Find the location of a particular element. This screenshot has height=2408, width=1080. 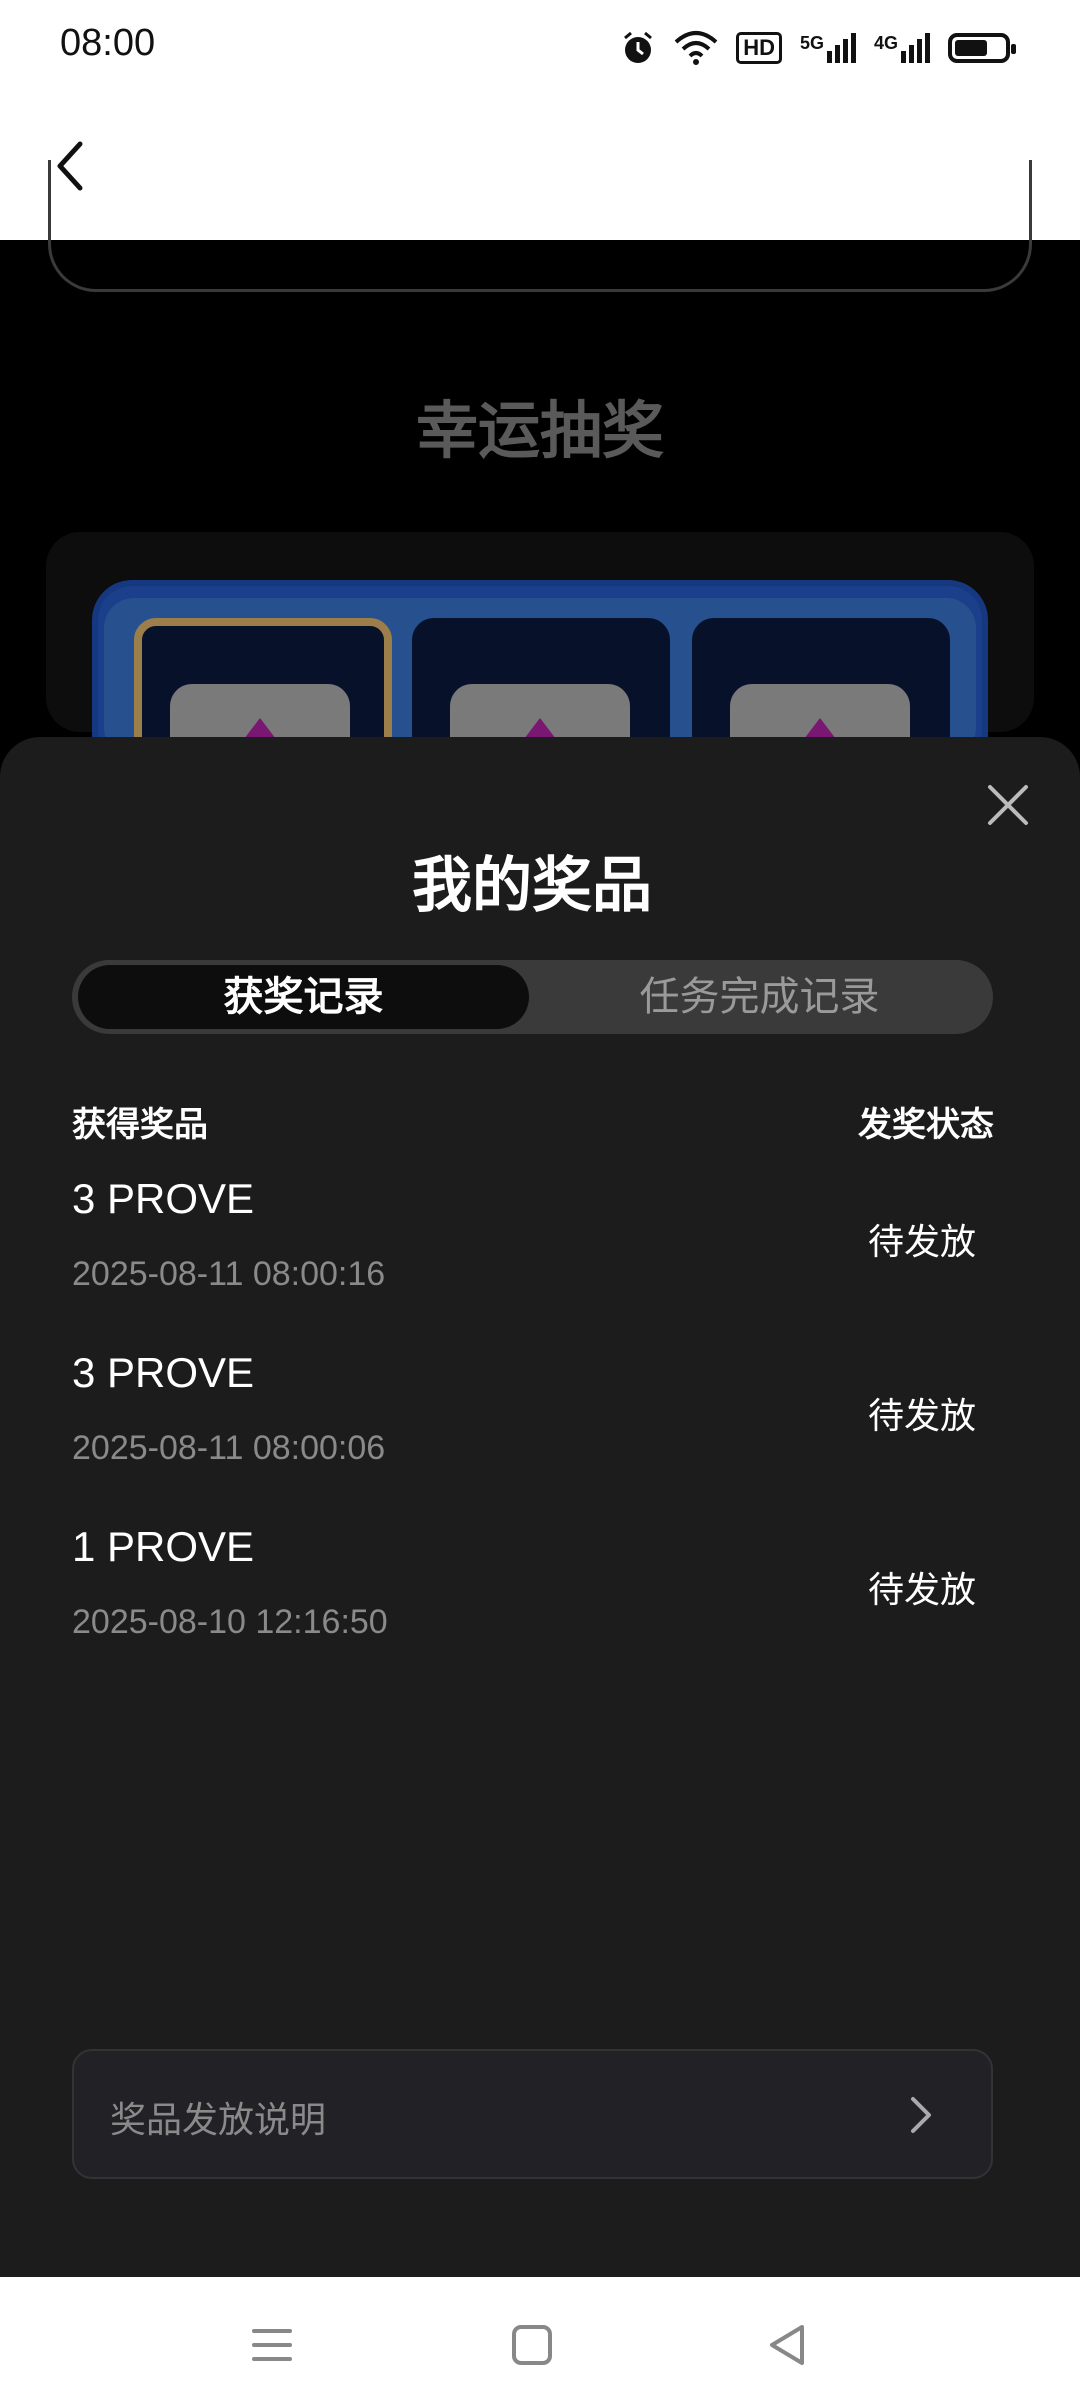

signal-5g-icon: 5G is located at coordinates (828, 48).